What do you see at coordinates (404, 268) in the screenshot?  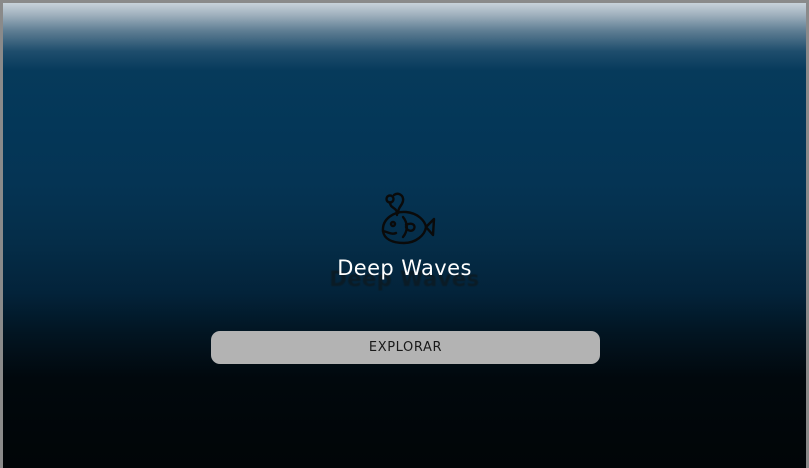 I see `app-title: Deep Waves` at bounding box center [404, 268].